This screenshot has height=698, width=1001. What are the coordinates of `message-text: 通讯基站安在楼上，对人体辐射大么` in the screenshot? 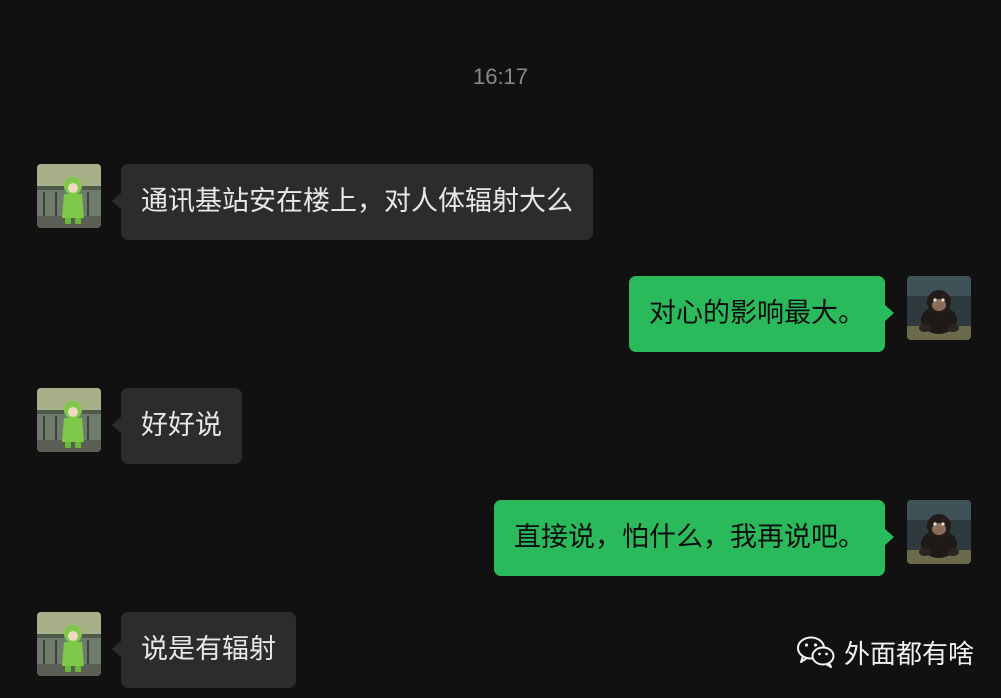 It's located at (357, 201).